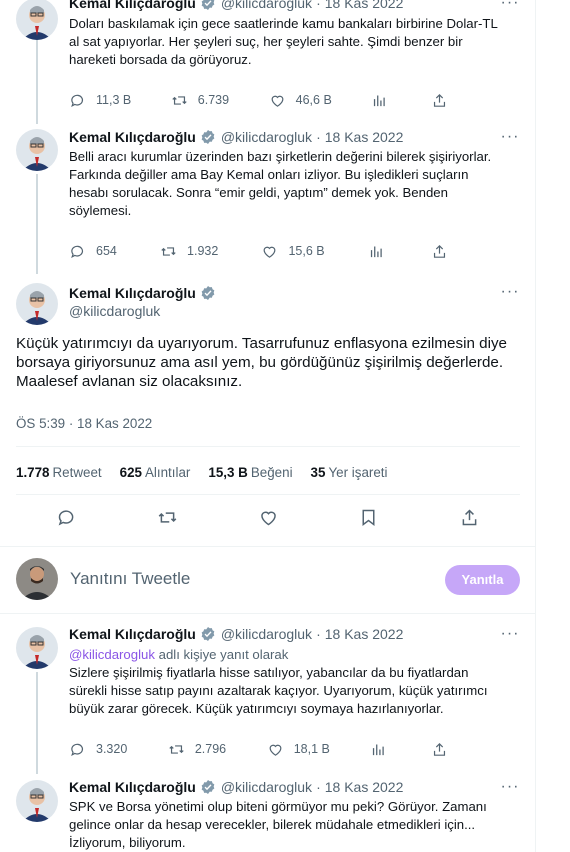  What do you see at coordinates (106, 251) in the screenshot?
I see `reply-count: 654` at bounding box center [106, 251].